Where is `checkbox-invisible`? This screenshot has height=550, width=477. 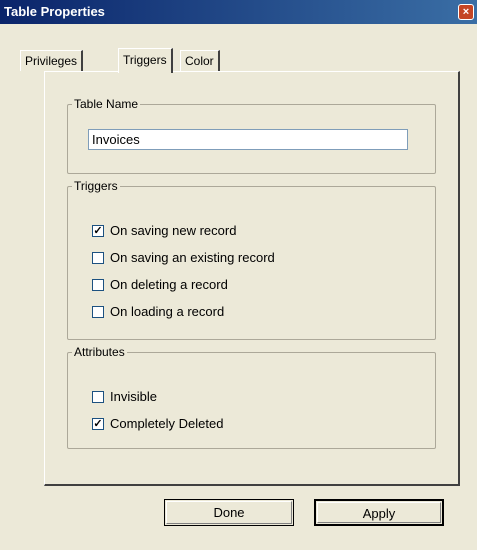
checkbox-invisible is located at coordinates (98, 397).